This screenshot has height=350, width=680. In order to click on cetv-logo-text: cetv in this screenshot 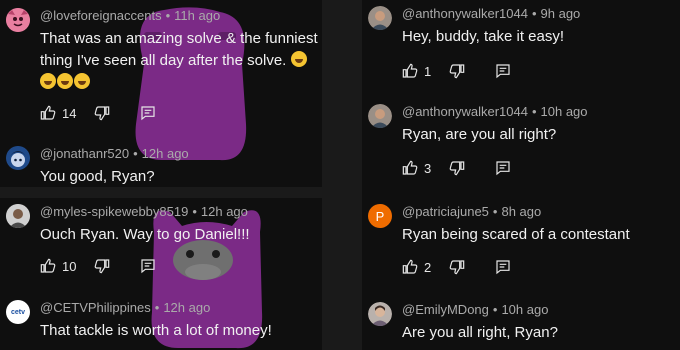, I will do `click(17, 312)`.